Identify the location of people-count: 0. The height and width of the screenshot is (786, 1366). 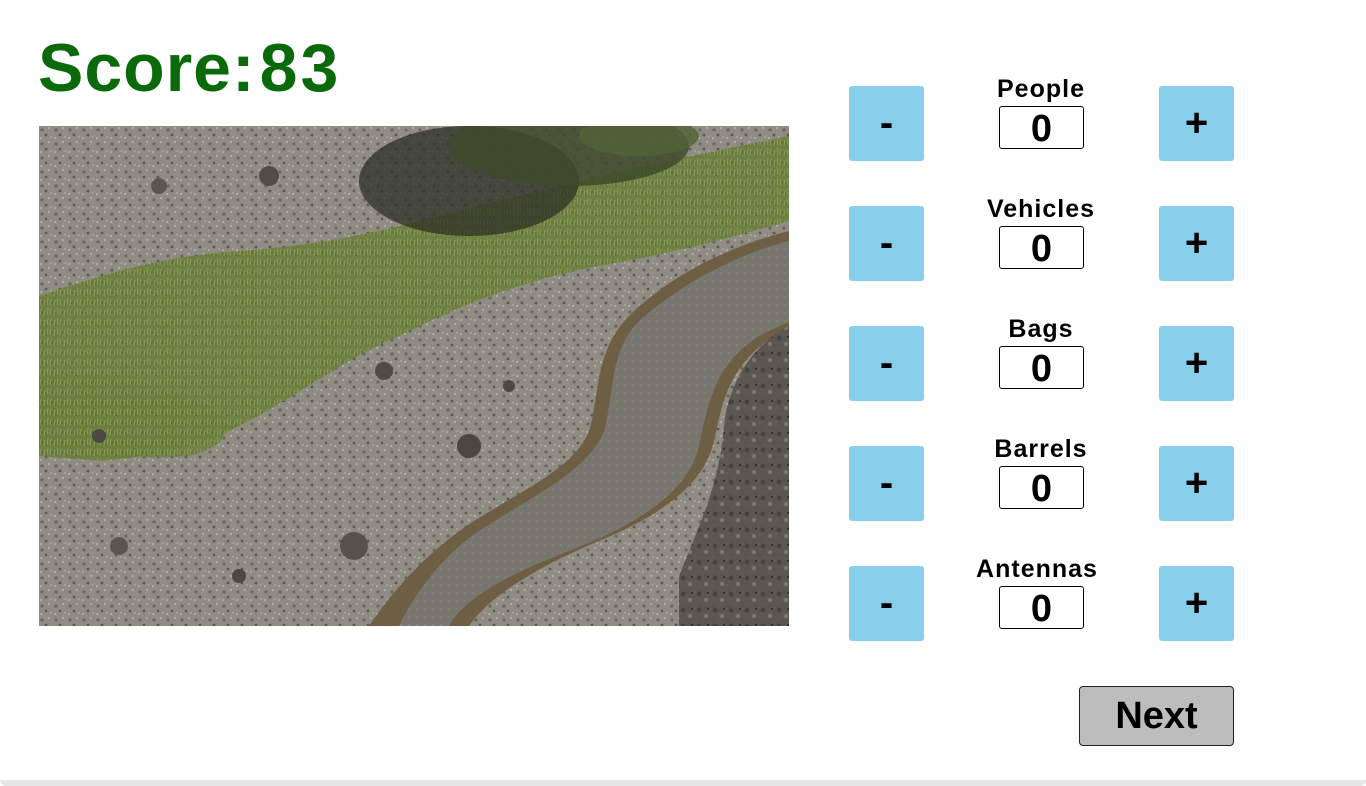
(1041, 128).